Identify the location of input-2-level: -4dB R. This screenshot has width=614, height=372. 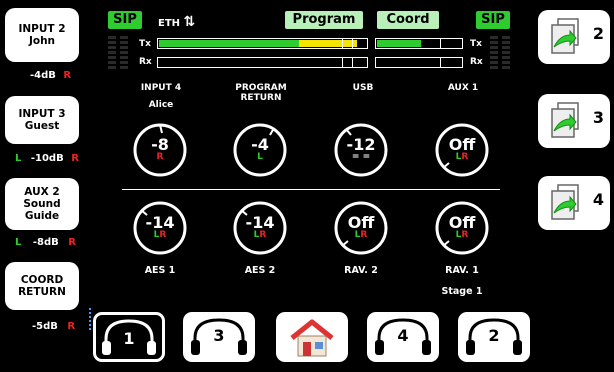
(50, 75).